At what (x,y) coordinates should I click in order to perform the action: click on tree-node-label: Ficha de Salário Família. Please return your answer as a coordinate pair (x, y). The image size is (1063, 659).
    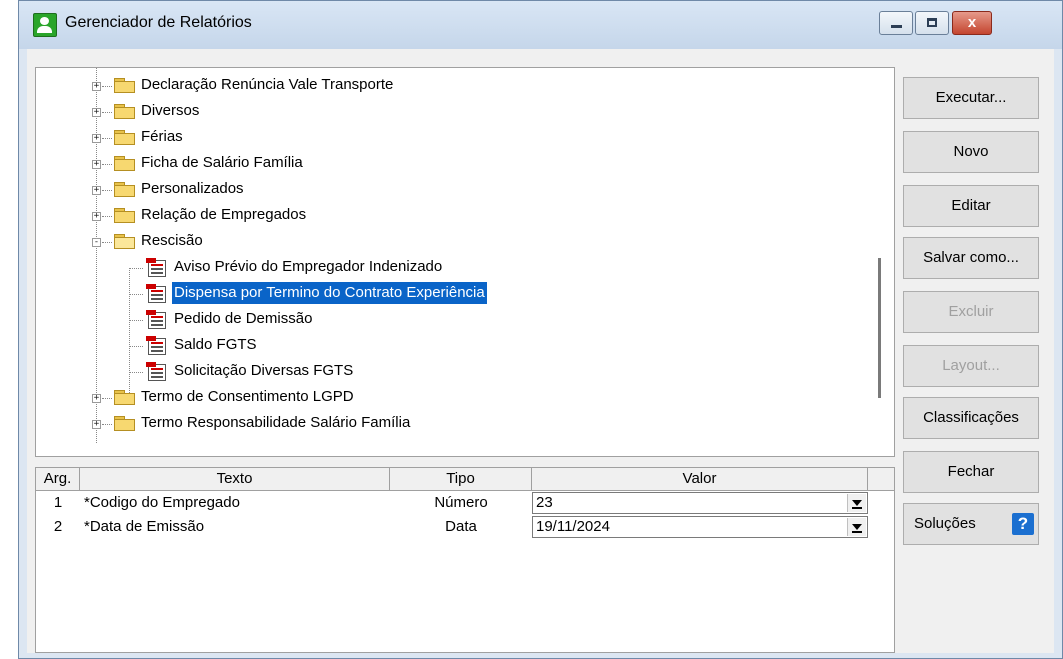
    Looking at the image, I should click on (222, 162).